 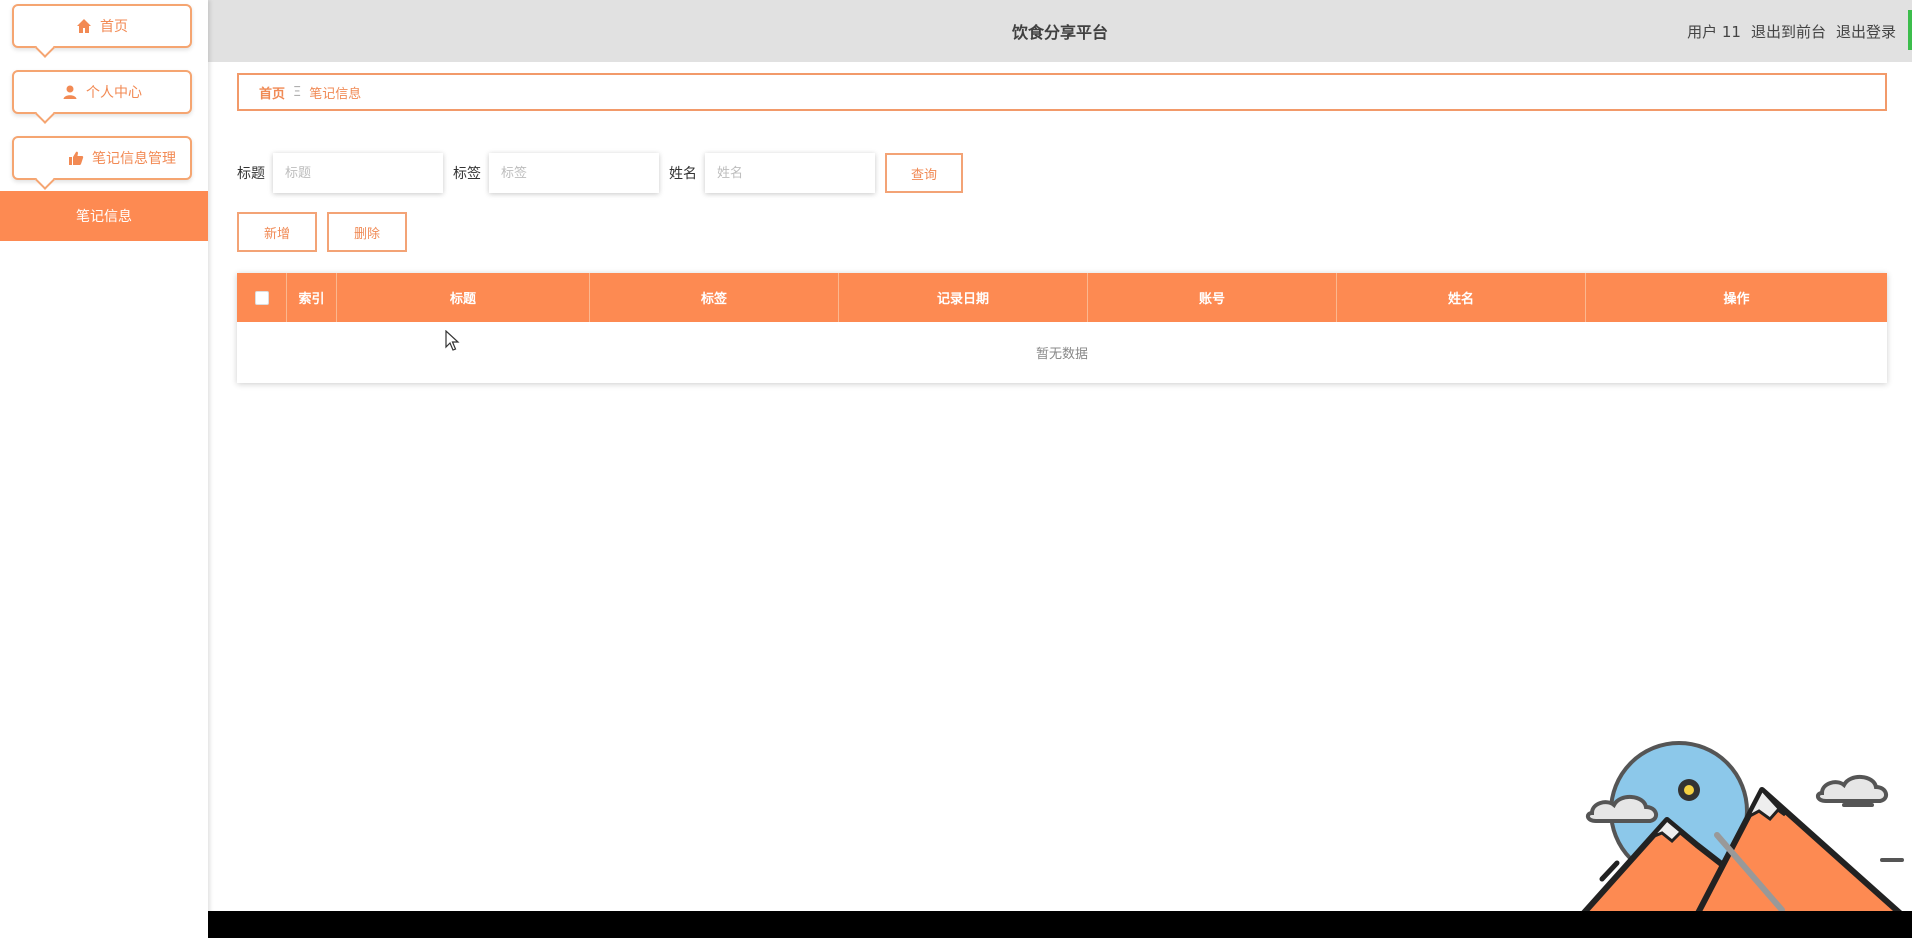 What do you see at coordinates (367, 232) in the screenshot?
I see `delete-button: 删除` at bounding box center [367, 232].